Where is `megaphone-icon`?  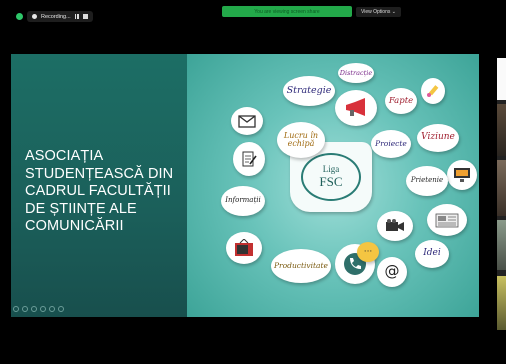 megaphone-icon is located at coordinates (355, 107).